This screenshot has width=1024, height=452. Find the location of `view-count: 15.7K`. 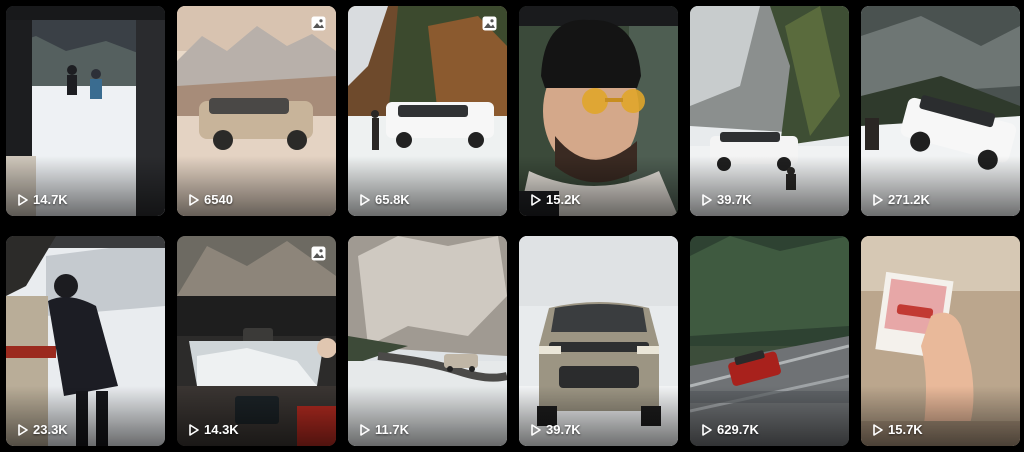

view-count: 15.7K is located at coordinates (898, 429).